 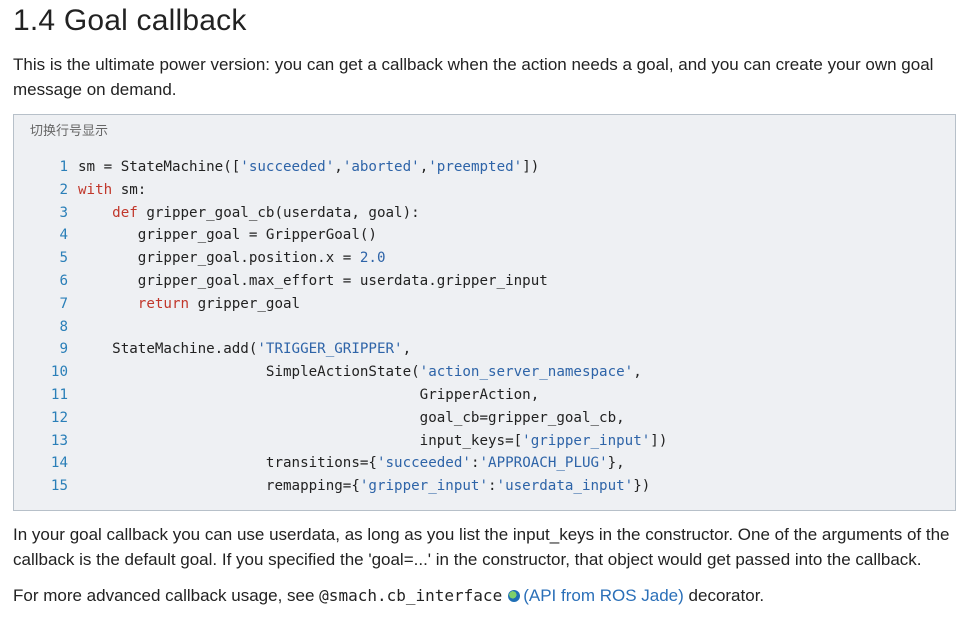 I want to click on code-line: 3 def gripper_goal_cb(userdata, goal):, so click(x=340, y=213).